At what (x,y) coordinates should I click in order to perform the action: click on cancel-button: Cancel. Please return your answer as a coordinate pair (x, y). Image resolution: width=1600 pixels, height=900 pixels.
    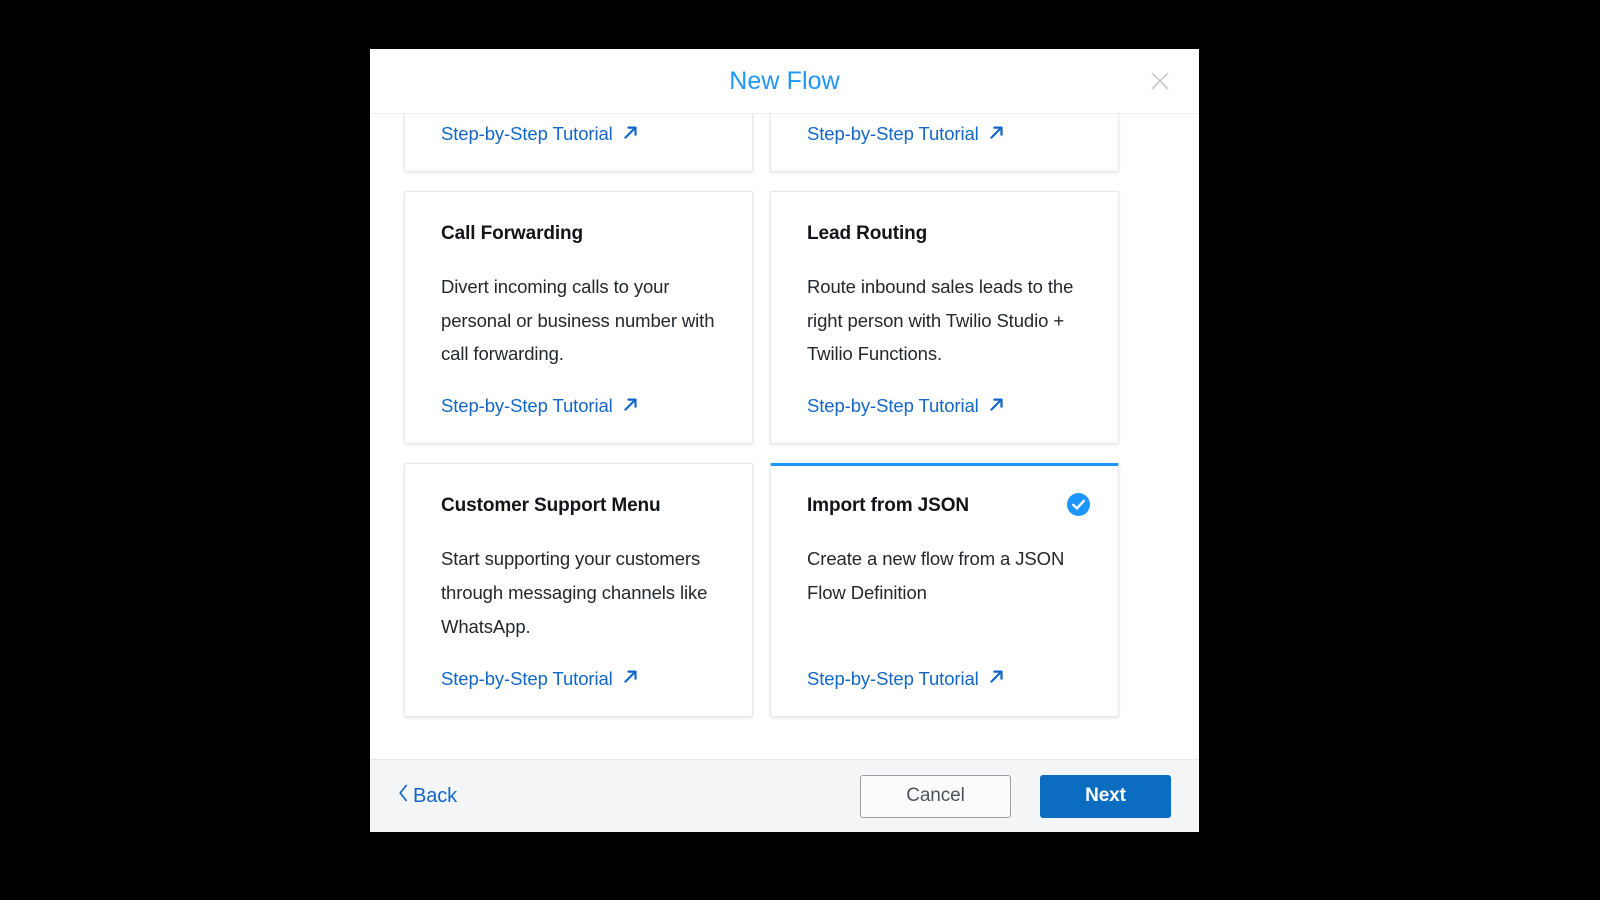
    Looking at the image, I should click on (935, 796).